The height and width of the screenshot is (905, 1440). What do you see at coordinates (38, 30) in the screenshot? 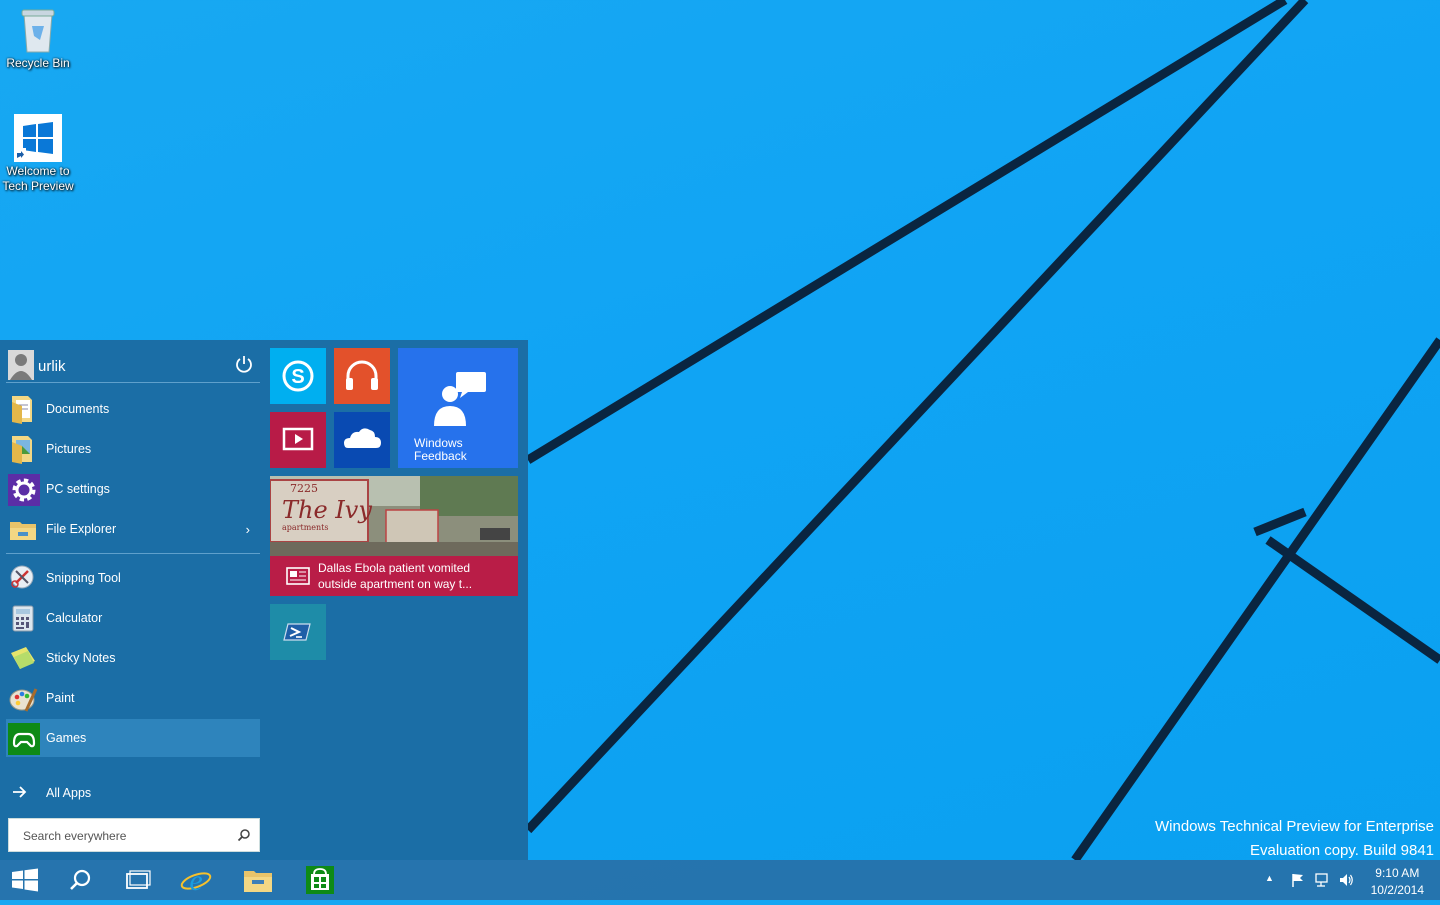
I see `recycle-bin-icon` at bounding box center [38, 30].